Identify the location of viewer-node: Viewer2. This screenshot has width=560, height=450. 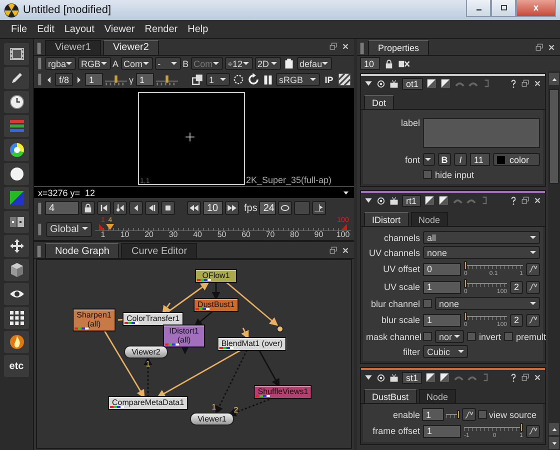
(146, 352).